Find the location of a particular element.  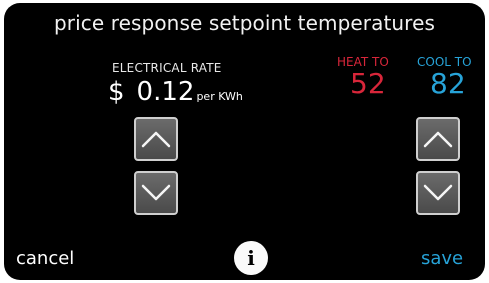

setpoint-up-button is located at coordinates (438, 139).